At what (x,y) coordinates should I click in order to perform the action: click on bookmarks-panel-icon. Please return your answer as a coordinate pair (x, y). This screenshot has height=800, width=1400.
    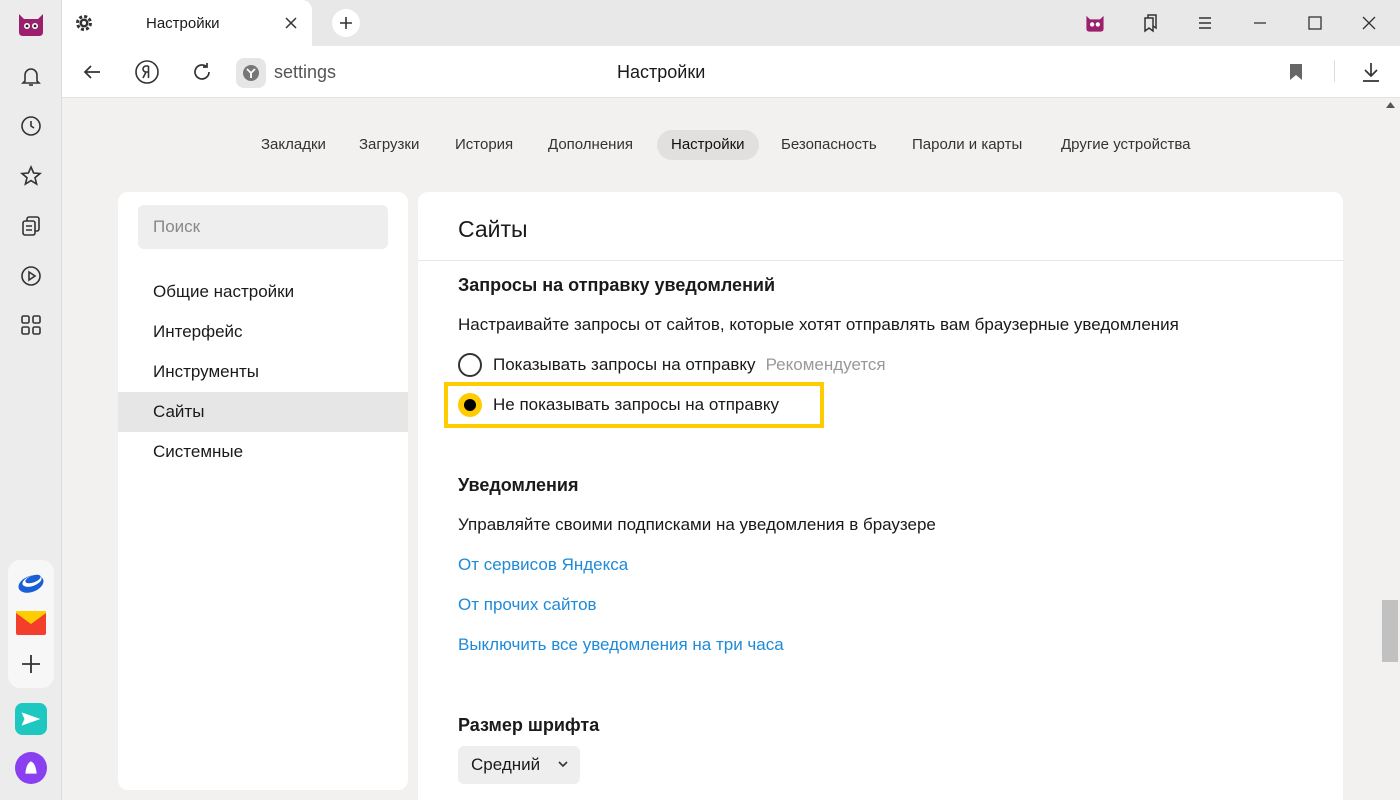
    Looking at the image, I should click on (1150, 23).